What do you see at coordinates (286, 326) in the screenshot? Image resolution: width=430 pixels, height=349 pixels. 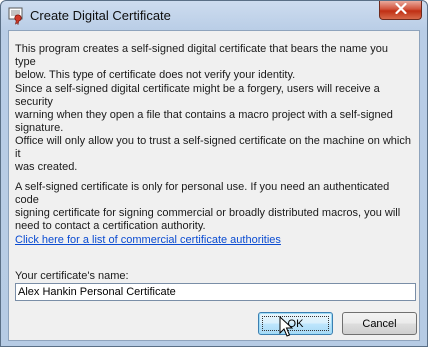 I see `mouse-pointer-icon` at bounding box center [286, 326].